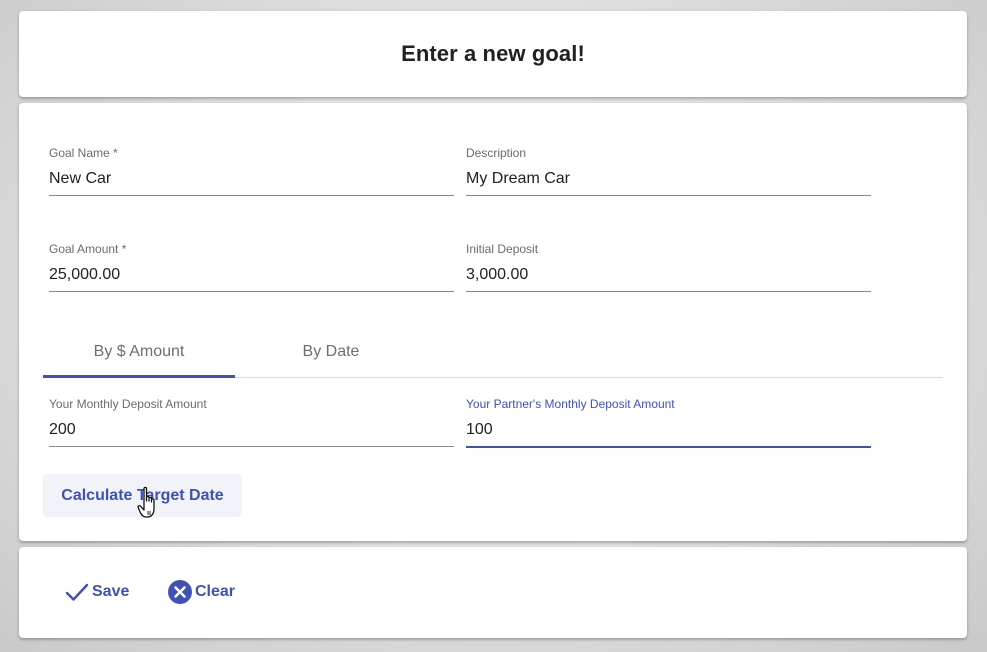 The height and width of the screenshot is (652, 987). What do you see at coordinates (668, 275) in the screenshot?
I see `initial-deposit-input` at bounding box center [668, 275].